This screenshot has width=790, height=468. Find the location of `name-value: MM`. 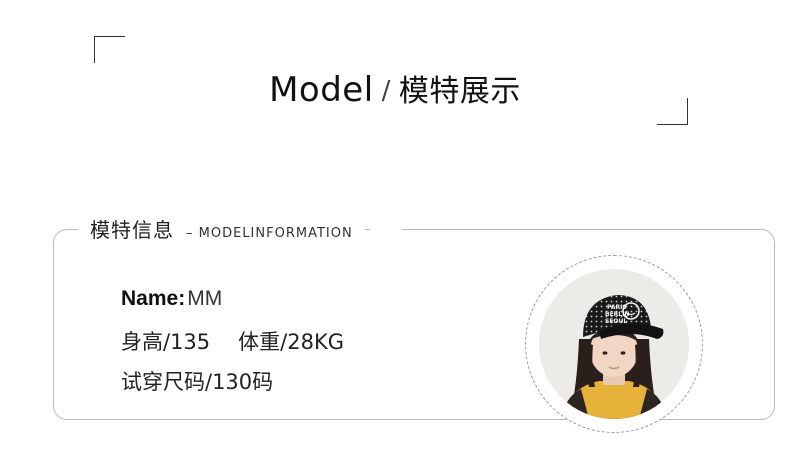

name-value: MM is located at coordinates (205, 298).